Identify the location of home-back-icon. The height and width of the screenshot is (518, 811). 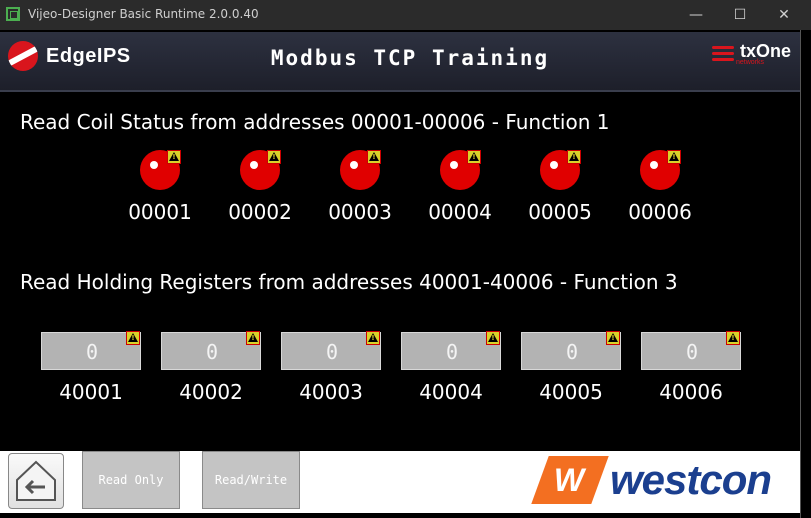
(36, 480).